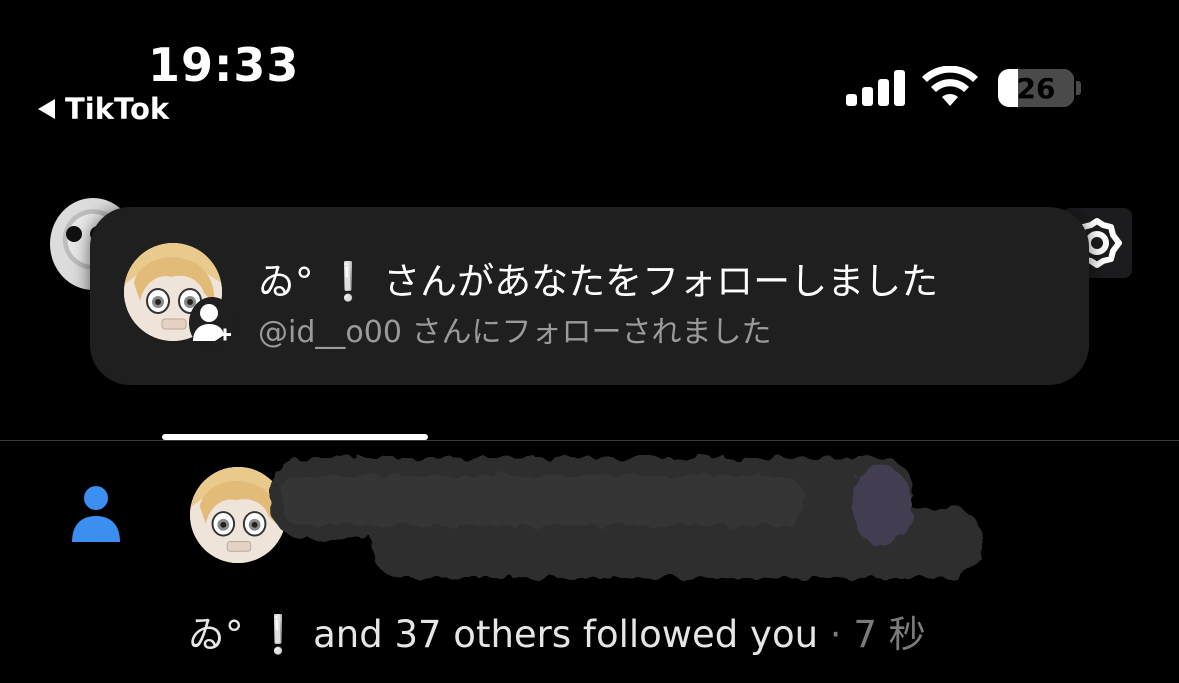 This screenshot has height=683, width=1179. What do you see at coordinates (224, 65) in the screenshot?
I see `status-time: 19:33` at bounding box center [224, 65].